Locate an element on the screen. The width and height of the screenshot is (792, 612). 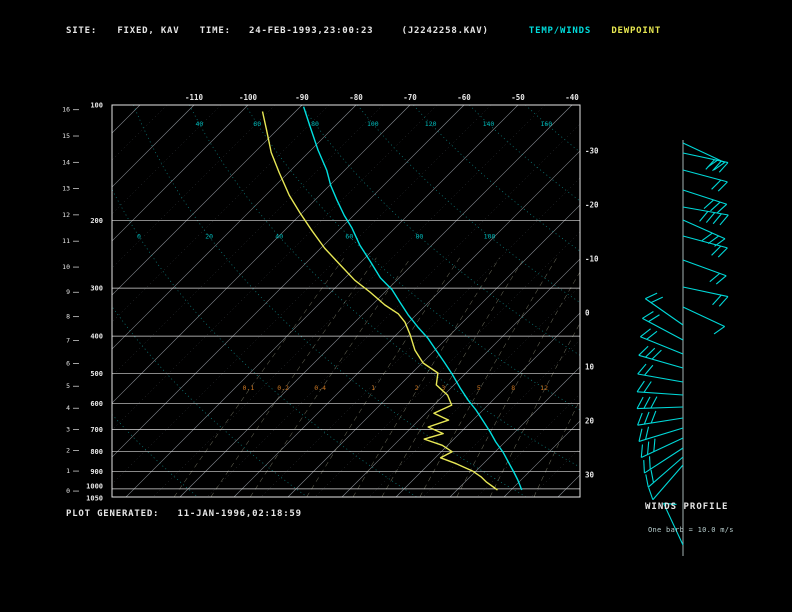
svg-text: 9 is located at coordinates (68, 292).